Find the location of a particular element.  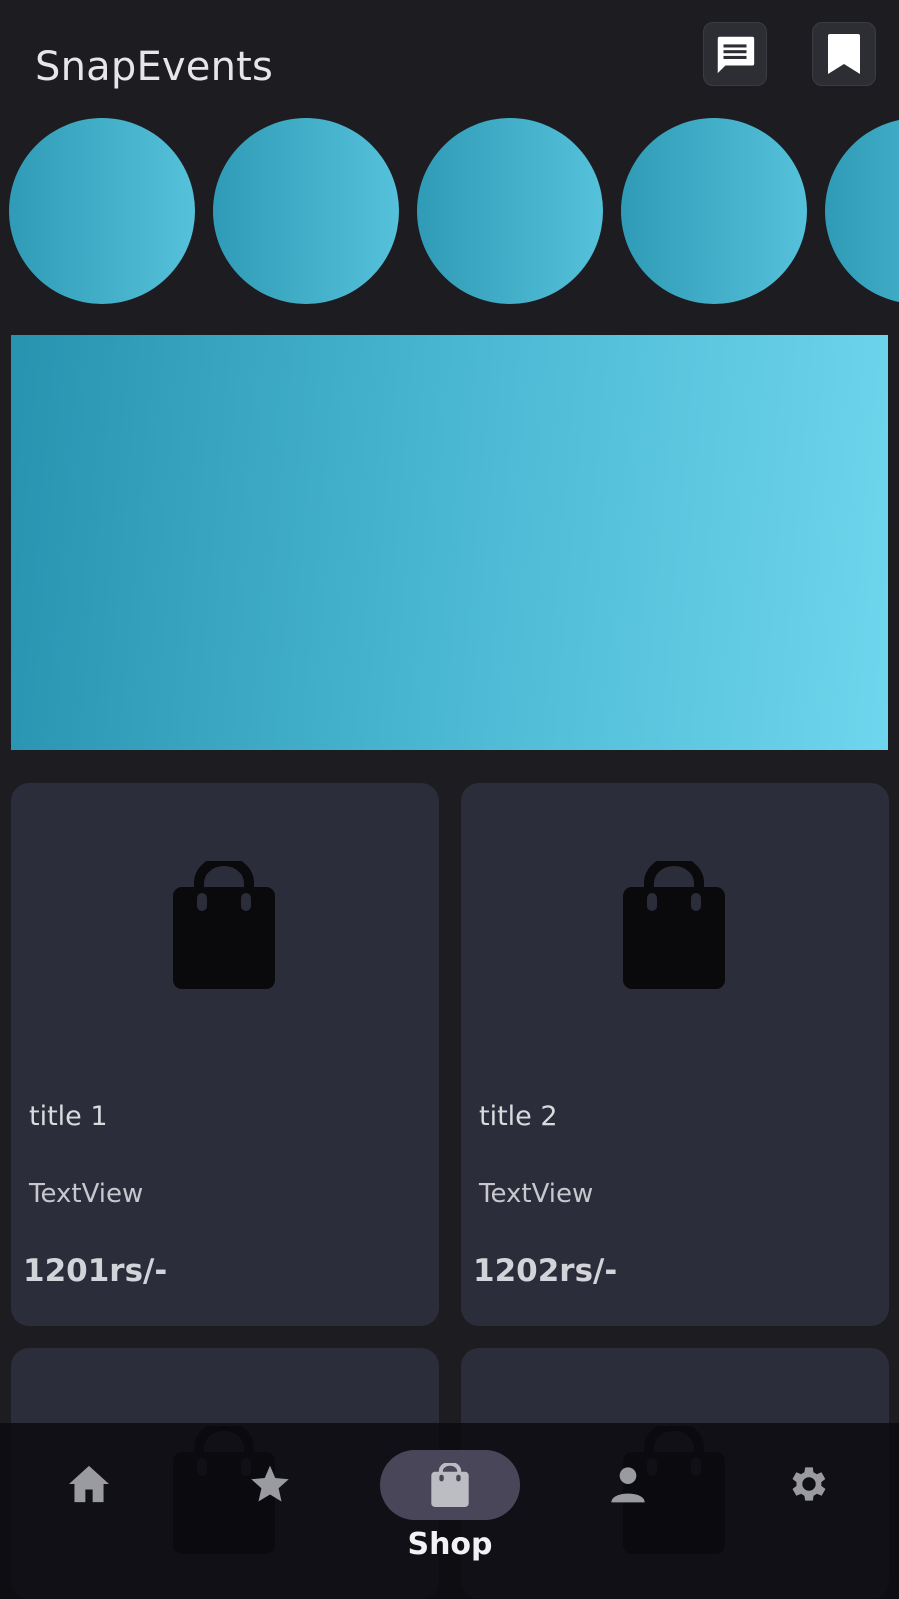

nav-settings is located at coordinates (809, 1484).